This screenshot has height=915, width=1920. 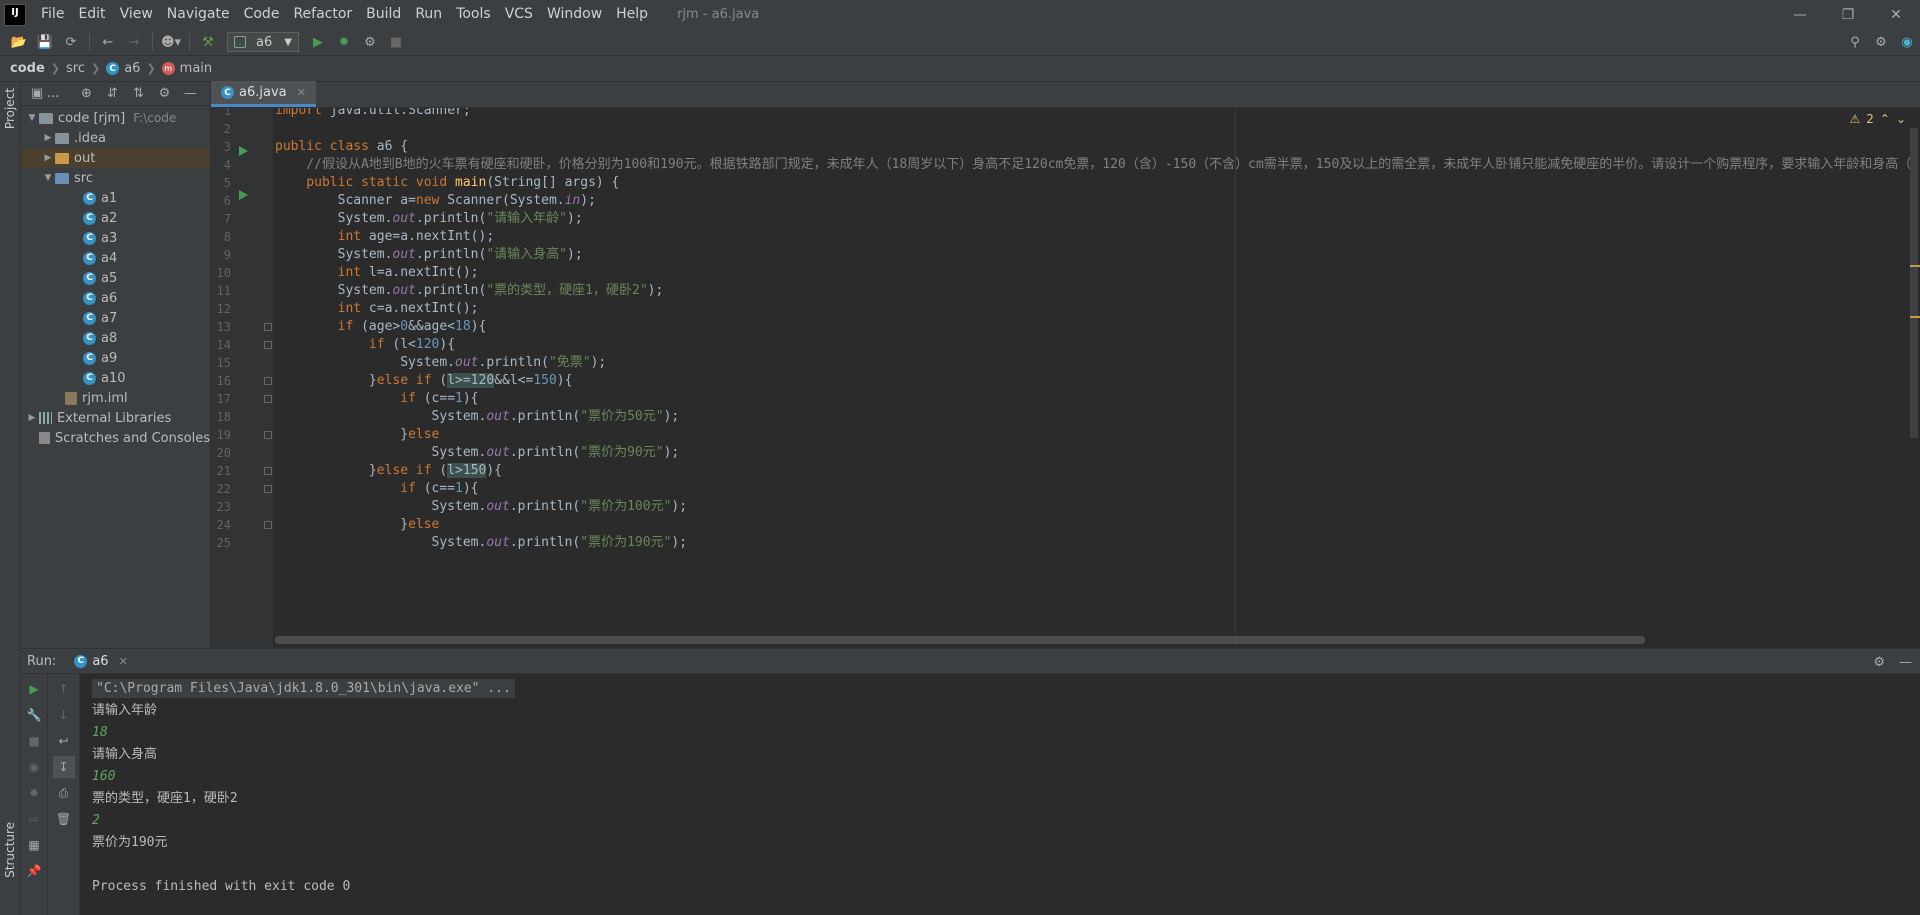 What do you see at coordinates (1065, 147) in the screenshot?
I see `code-line: 3 public class a6 {` at bounding box center [1065, 147].